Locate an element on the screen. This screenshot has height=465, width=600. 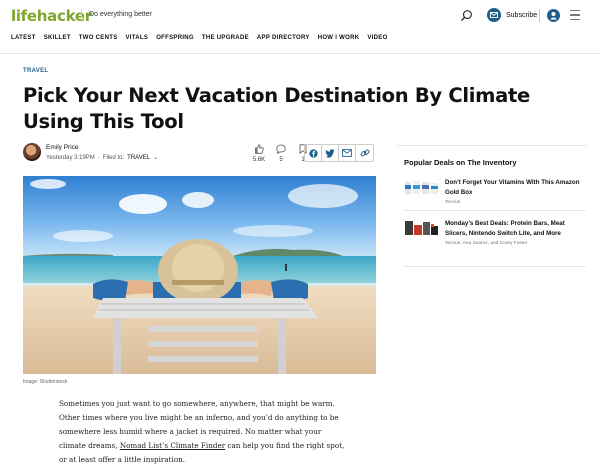
comment-stat: 5 is located at coordinates (281, 153).